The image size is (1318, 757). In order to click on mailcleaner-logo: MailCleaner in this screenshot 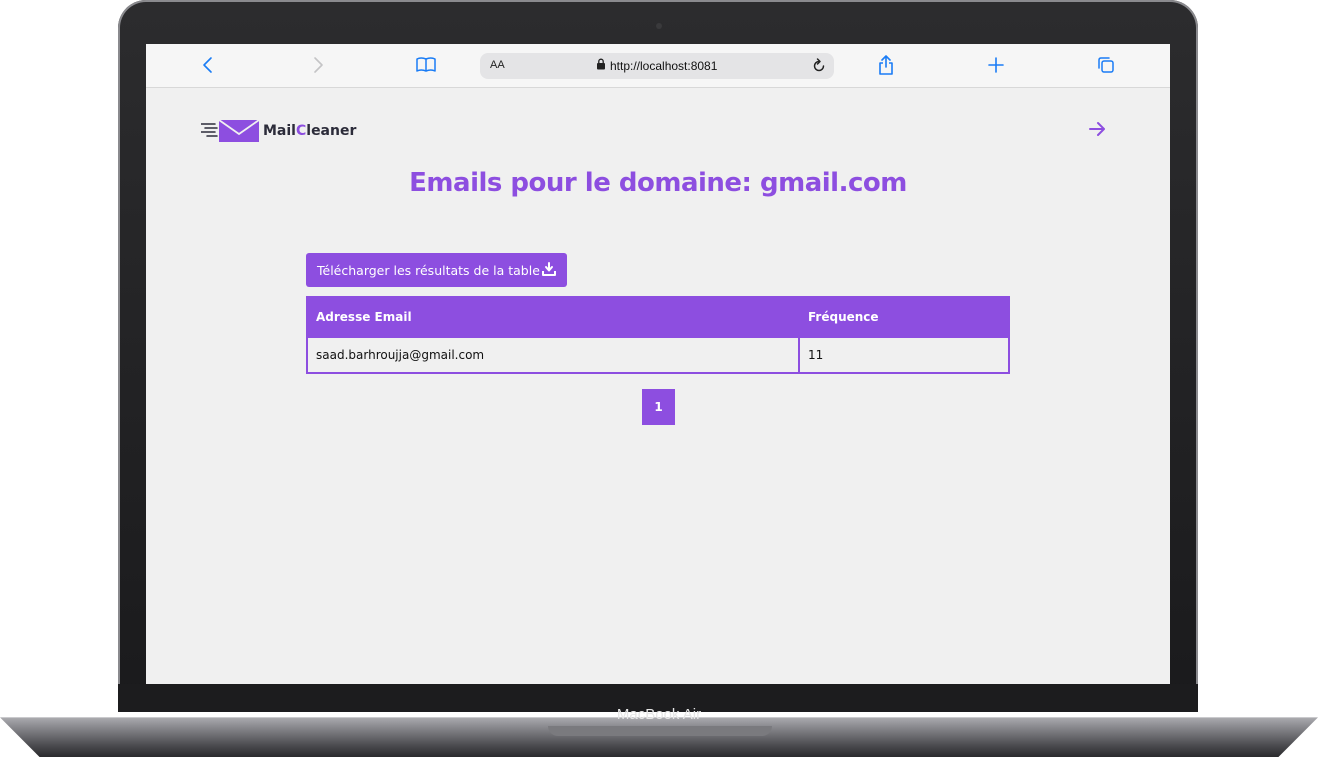, I will do `click(278, 131)`.